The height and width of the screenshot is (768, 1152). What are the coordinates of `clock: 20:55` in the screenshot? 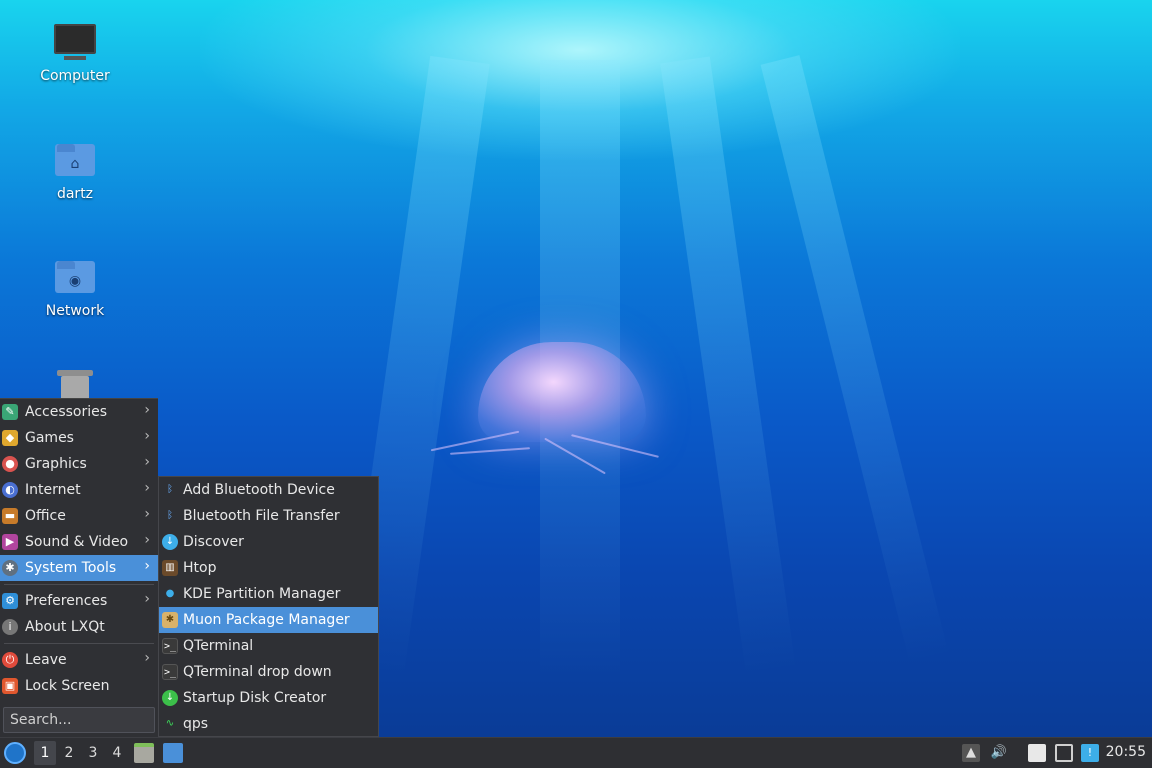 It's located at (1126, 752).